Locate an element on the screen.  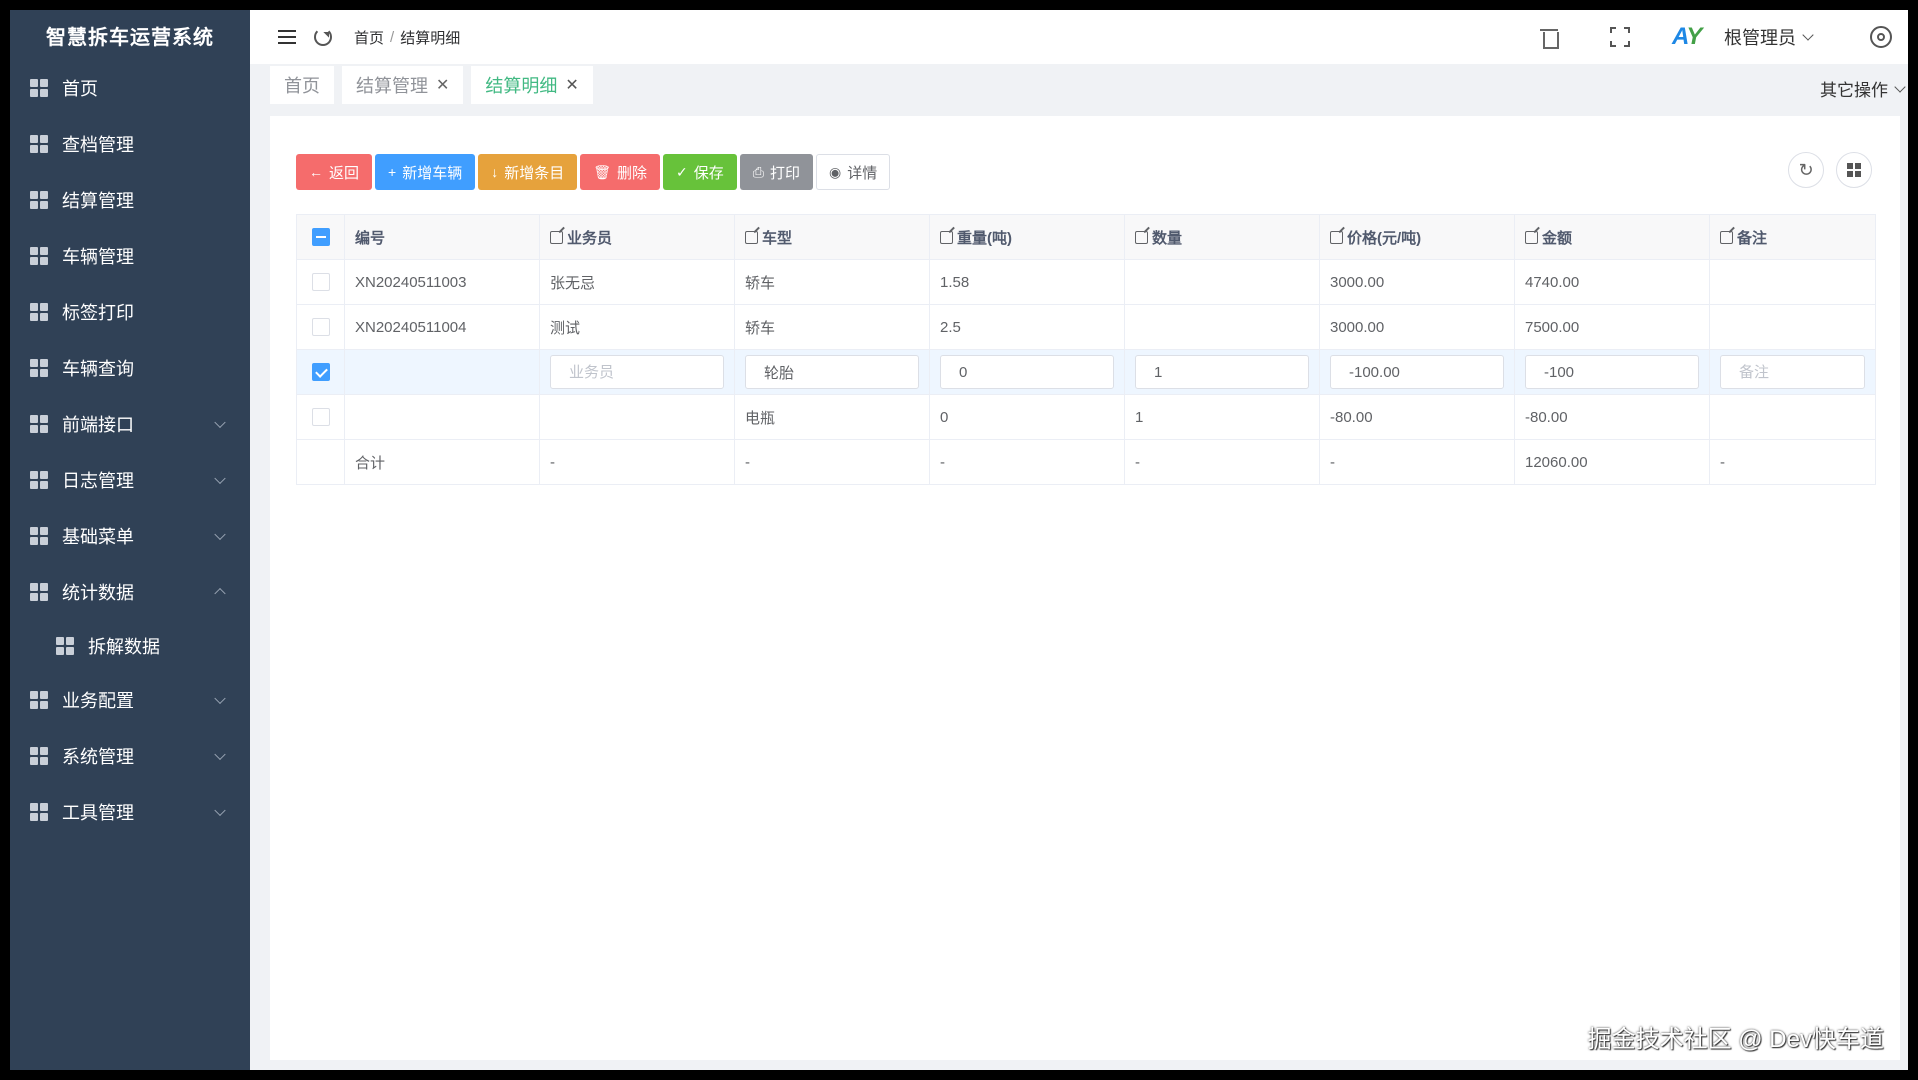
breadcrumb: 首页 / 结算明细 is located at coordinates (407, 37).